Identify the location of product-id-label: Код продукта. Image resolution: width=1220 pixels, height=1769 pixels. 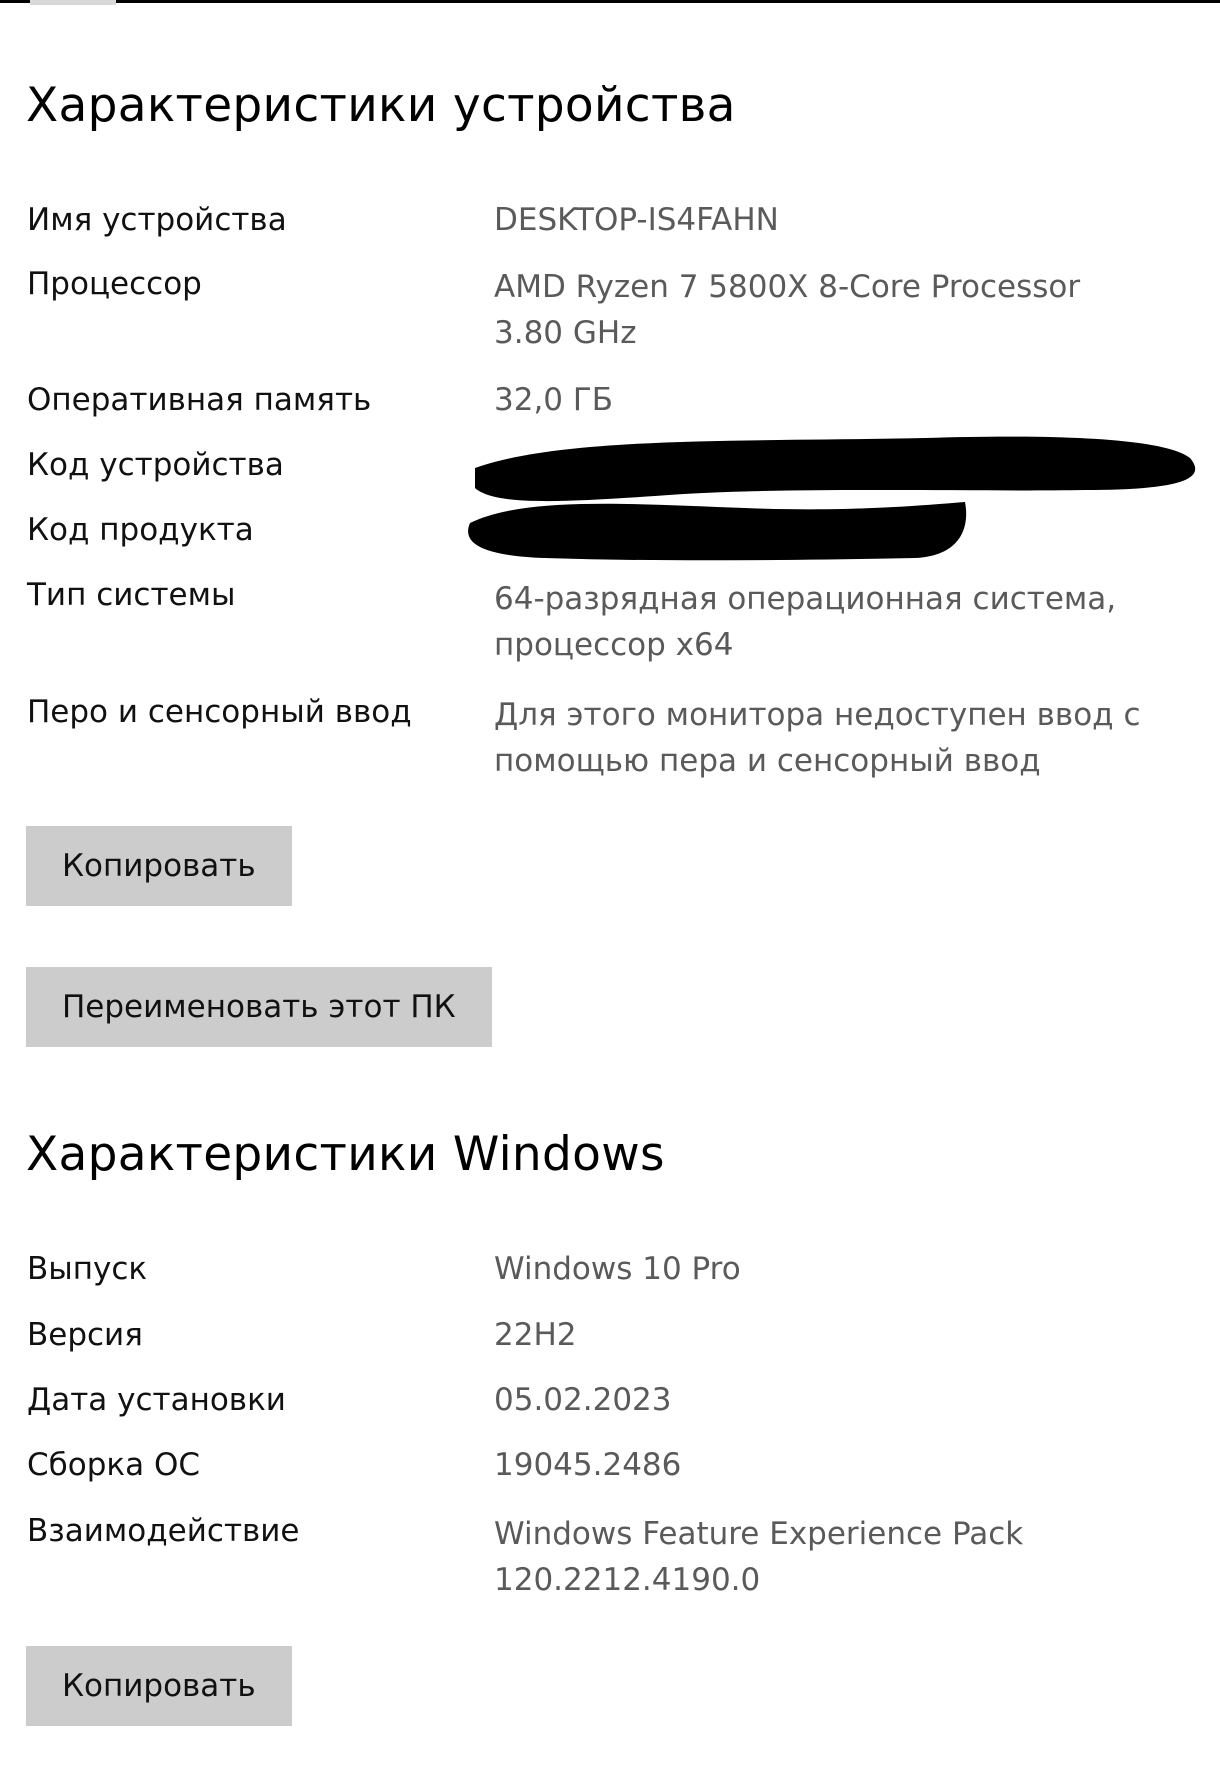
(140, 530).